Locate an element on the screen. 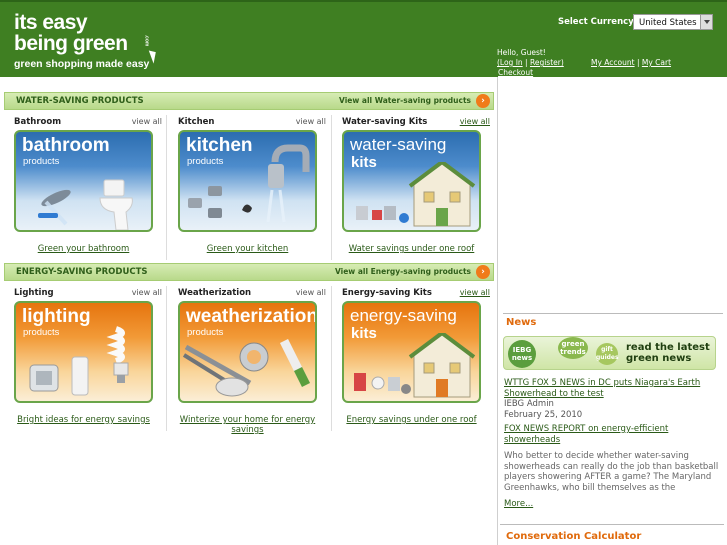 Image resolution: width=727 pixels, height=545 pixels. card-caption-link: Winterize your home for energy savings is located at coordinates (247, 425).